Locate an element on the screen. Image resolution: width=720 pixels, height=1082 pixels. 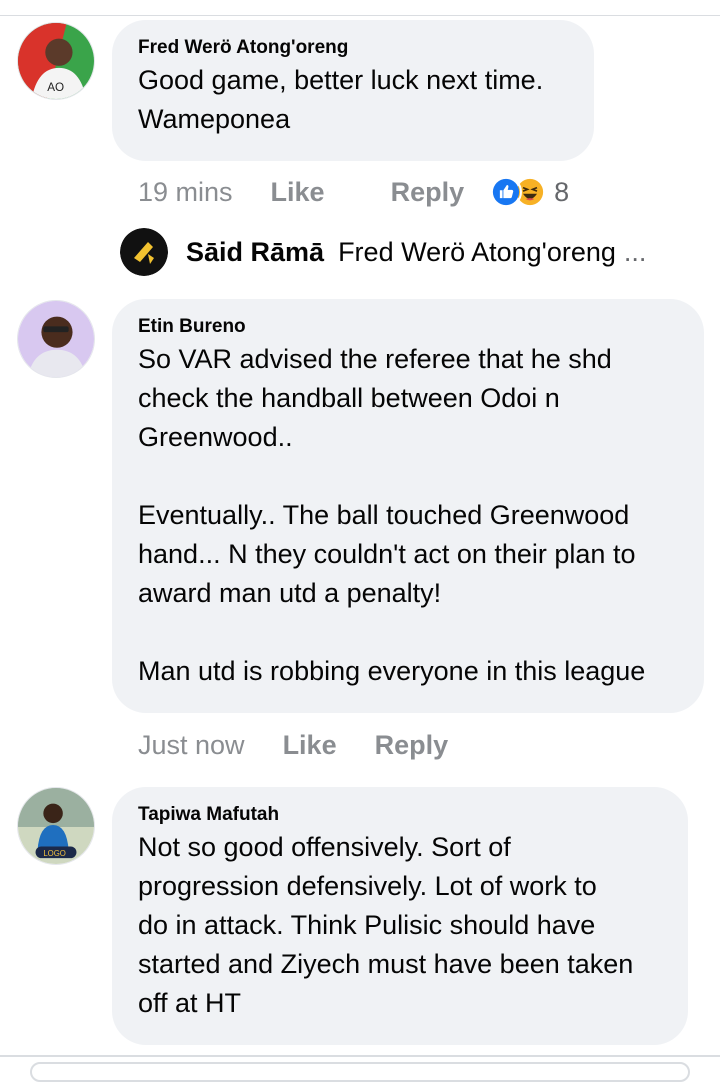
comment-meta: Just now Like Reply is located at coordinates (293, 745).